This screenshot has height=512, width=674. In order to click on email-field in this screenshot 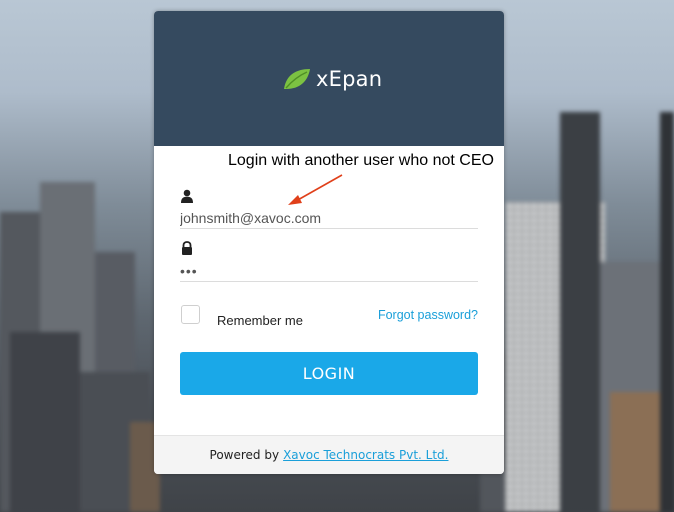, I will do `click(329, 218)`.